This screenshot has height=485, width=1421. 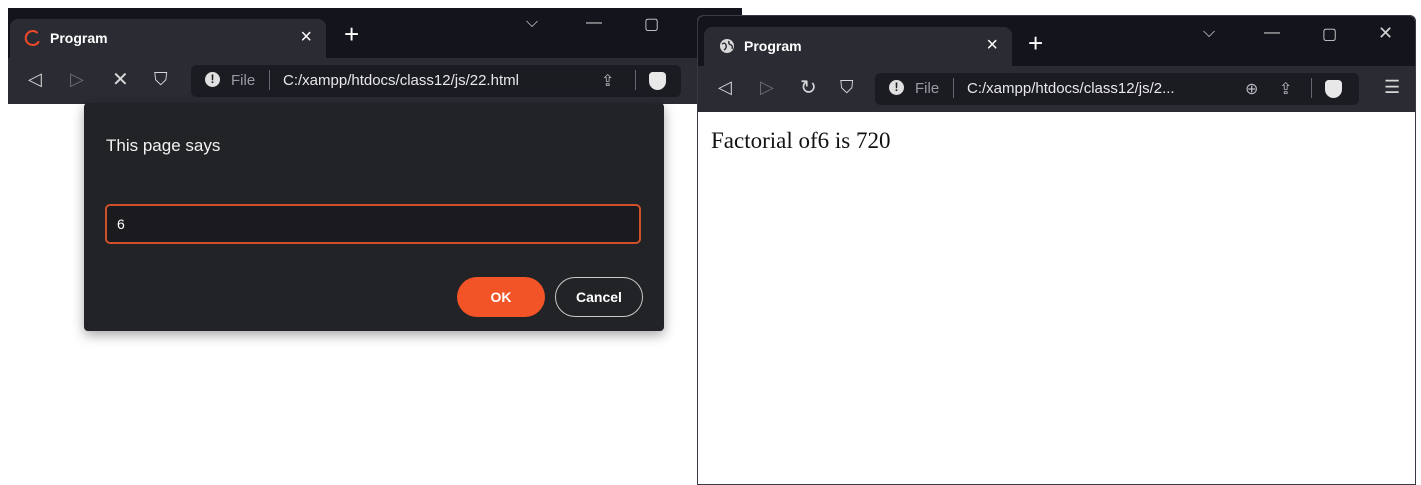 What do you see at coordinates (163, 145) in the screenshot?
I see `dialog-title: This page says` at bounding box center [163, 145].